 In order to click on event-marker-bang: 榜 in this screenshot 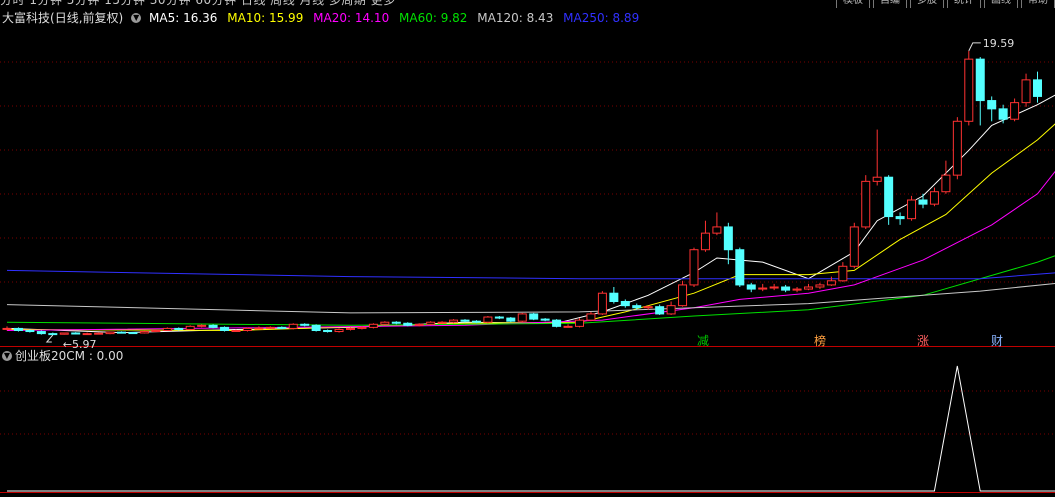, I will do `click(820, 340)`.